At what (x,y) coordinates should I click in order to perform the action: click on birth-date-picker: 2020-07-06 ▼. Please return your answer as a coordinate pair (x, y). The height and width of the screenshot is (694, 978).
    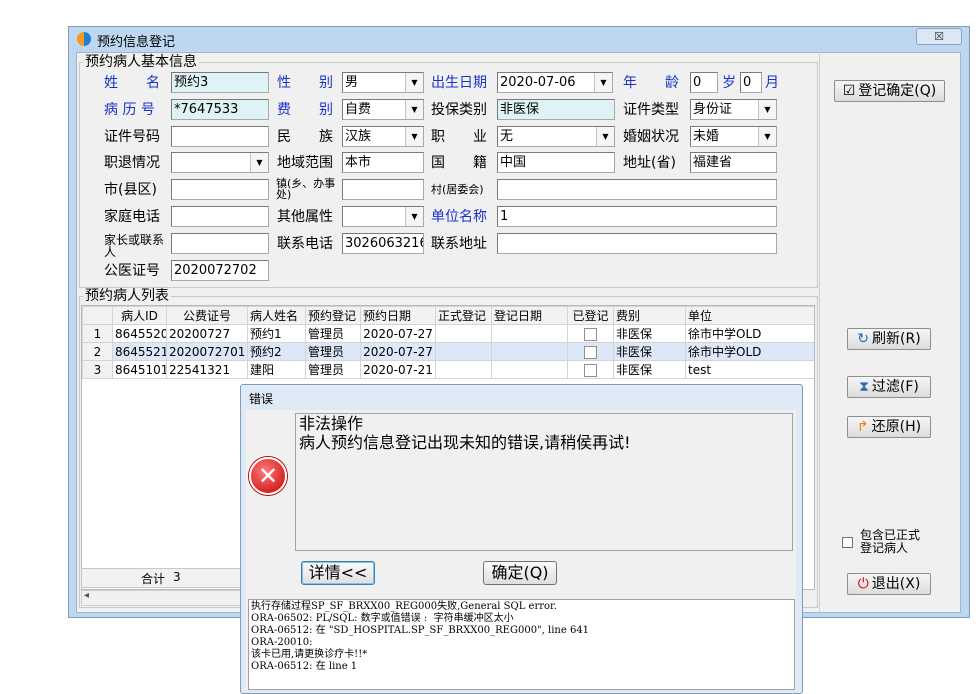
    Looking at the image, I should click on (555, 82).